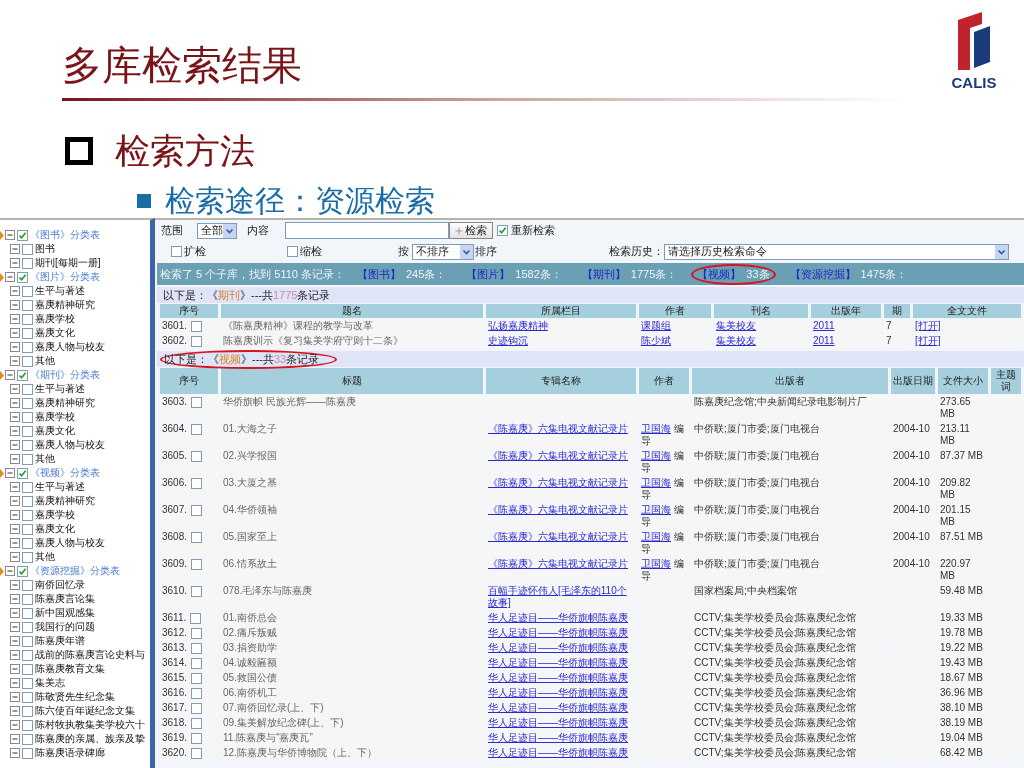  Describe the element at coordinates (65, 375) in the screenshot. I see `tree-group-label: 《期刊》分类表` at that location.